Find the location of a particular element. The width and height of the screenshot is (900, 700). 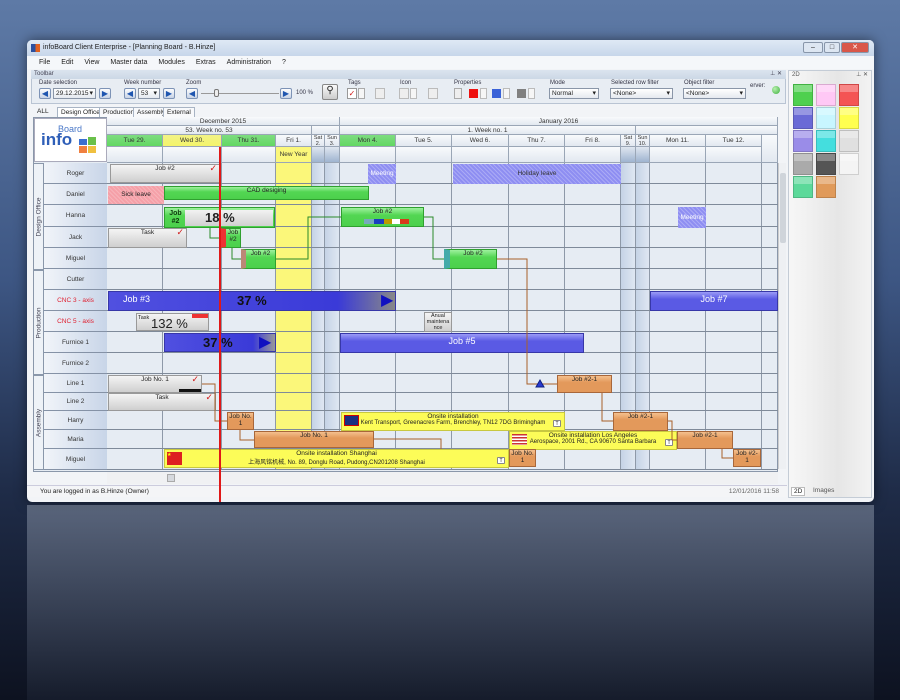

today-line is located at coordinates (220, 324).